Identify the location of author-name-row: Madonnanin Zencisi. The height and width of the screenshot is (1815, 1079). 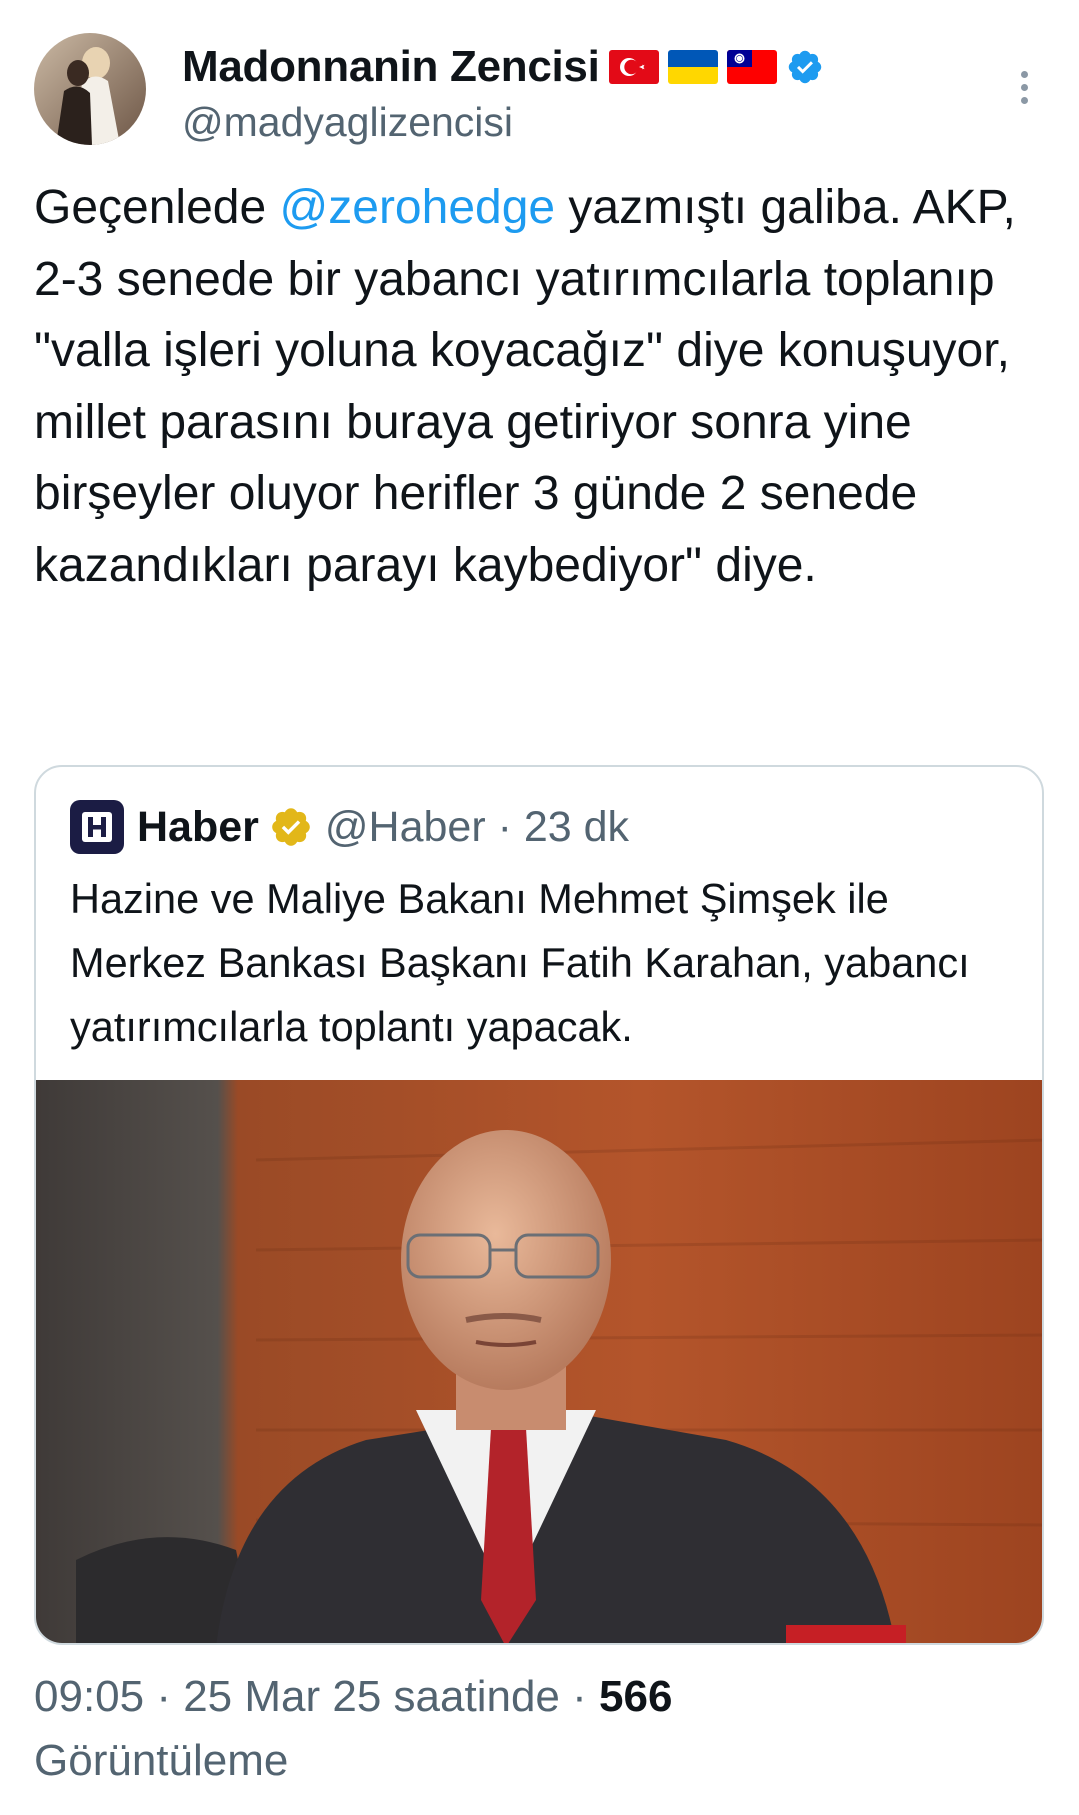
(503, 67).